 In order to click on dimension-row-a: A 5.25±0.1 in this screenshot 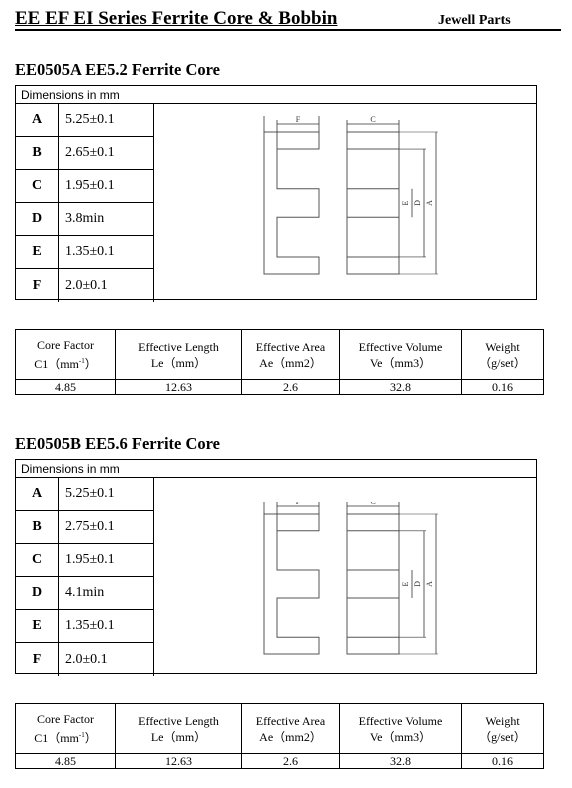, I will do `click(85, 494)`.